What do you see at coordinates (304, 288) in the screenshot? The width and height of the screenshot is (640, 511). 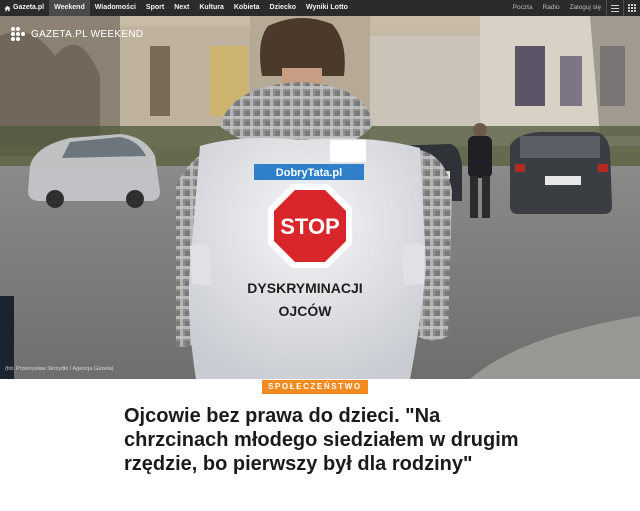 I see `shirt-slogan-line1: DYSKRYMINACJI` at bounding box center [304, 288].